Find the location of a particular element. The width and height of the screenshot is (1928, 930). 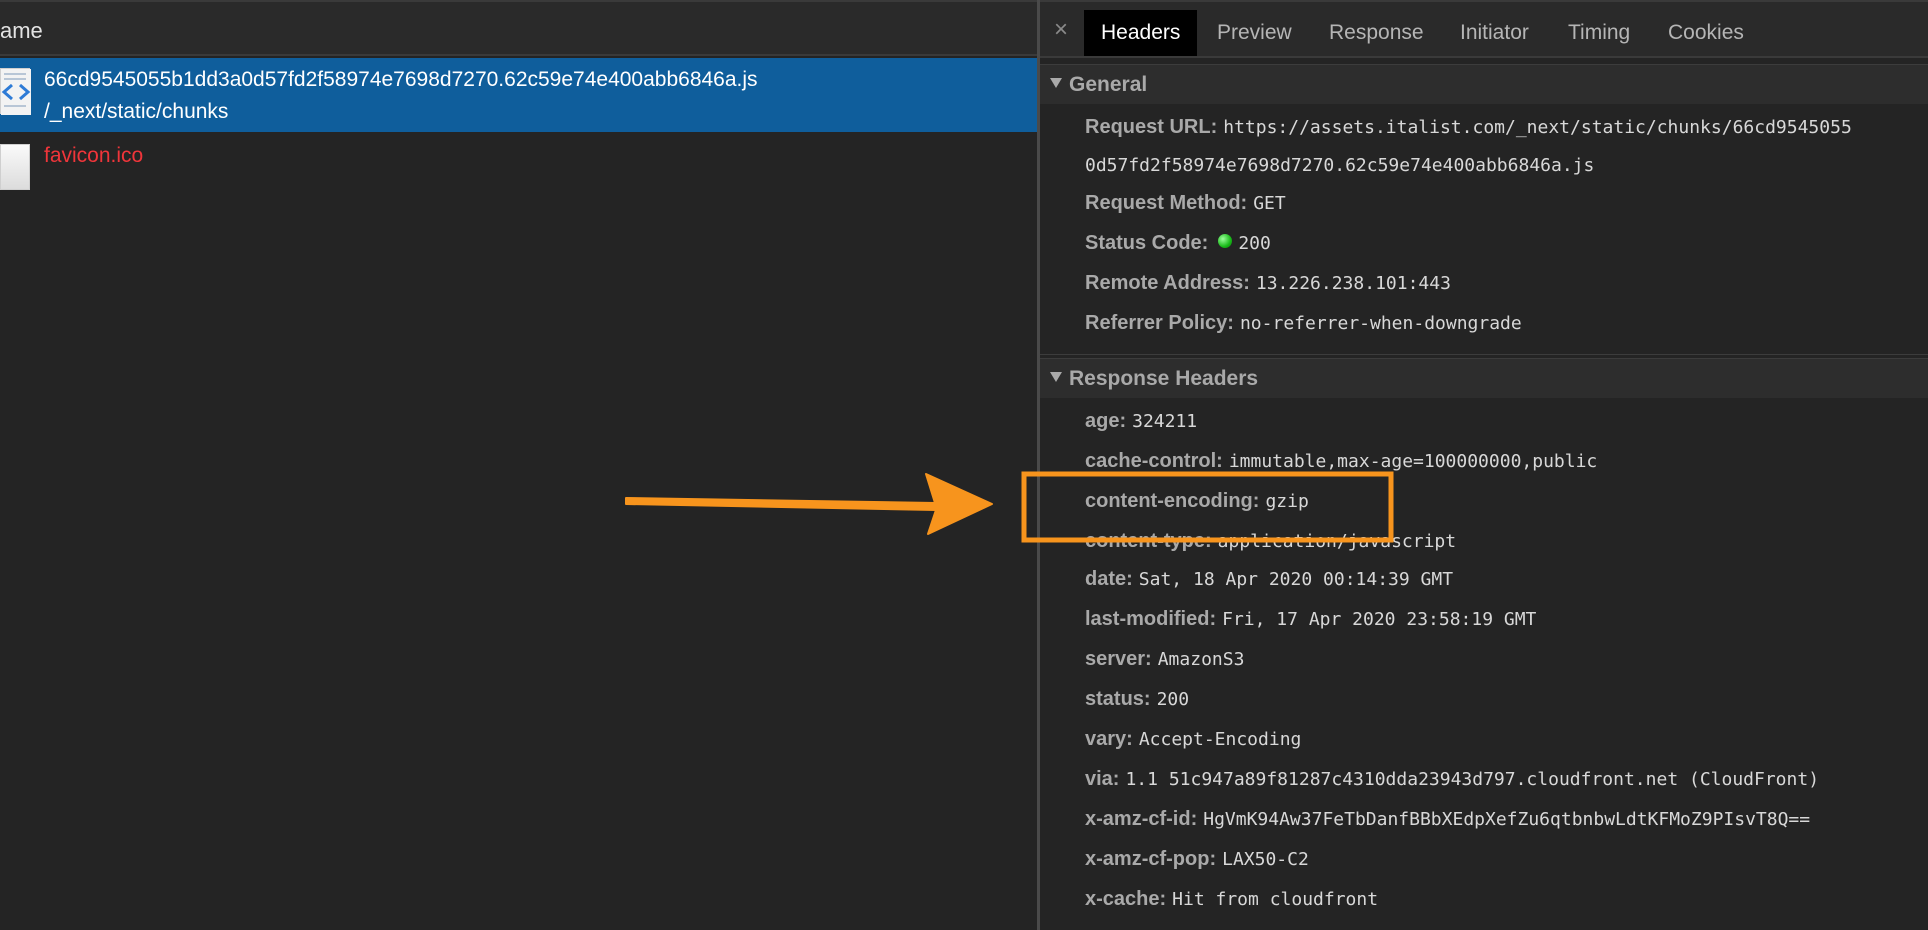

header-key: Remote Address: is located at coordinates (1167, 283).